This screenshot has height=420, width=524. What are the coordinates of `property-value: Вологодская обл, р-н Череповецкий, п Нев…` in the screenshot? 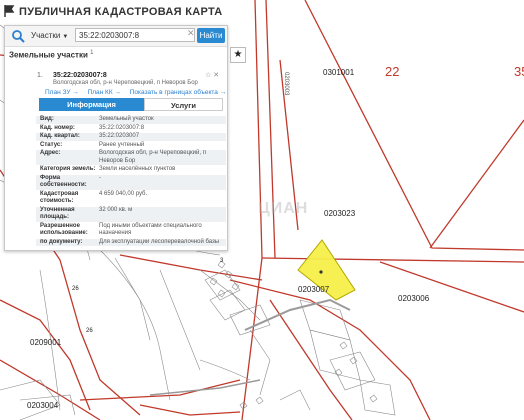 It's located at (152, 157).